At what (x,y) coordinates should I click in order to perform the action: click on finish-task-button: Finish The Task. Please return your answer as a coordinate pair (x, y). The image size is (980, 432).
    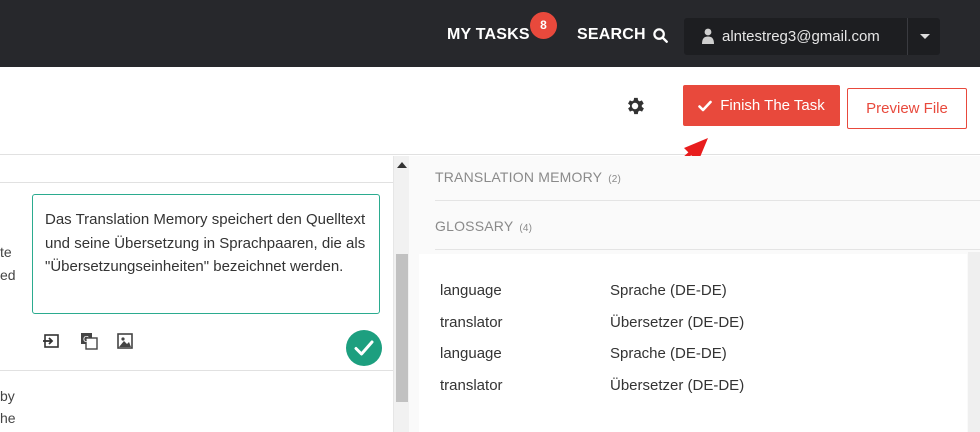
    Looking at the image, I should click on (761, 105).